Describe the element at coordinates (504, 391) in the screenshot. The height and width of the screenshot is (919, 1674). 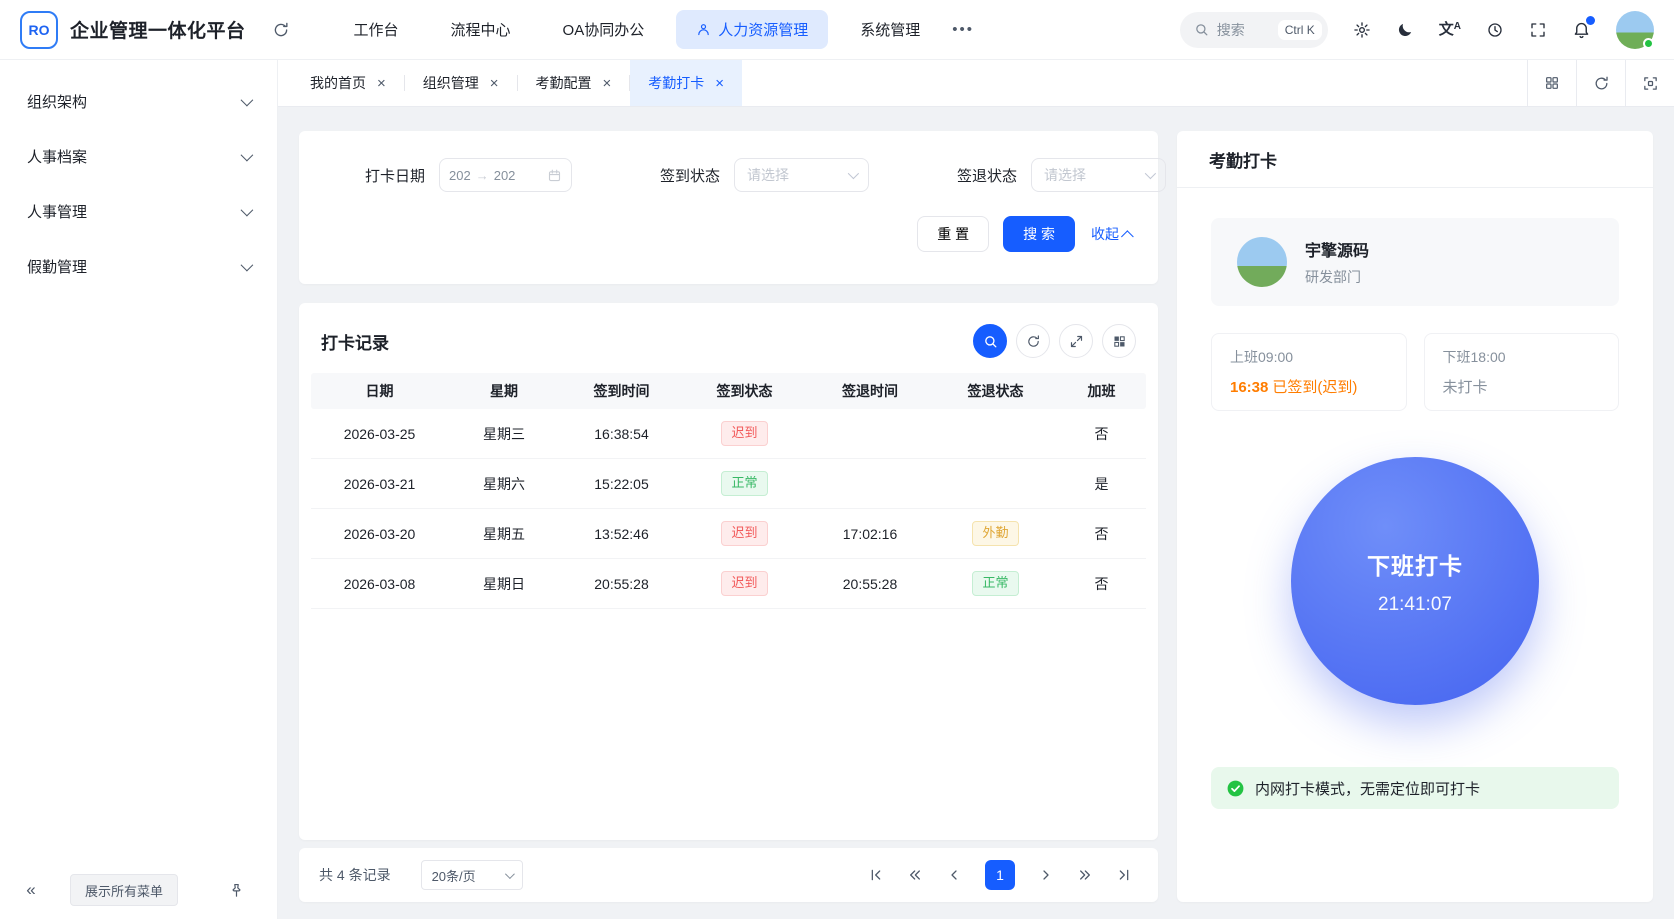
I see `column-header: 星期` at that location.